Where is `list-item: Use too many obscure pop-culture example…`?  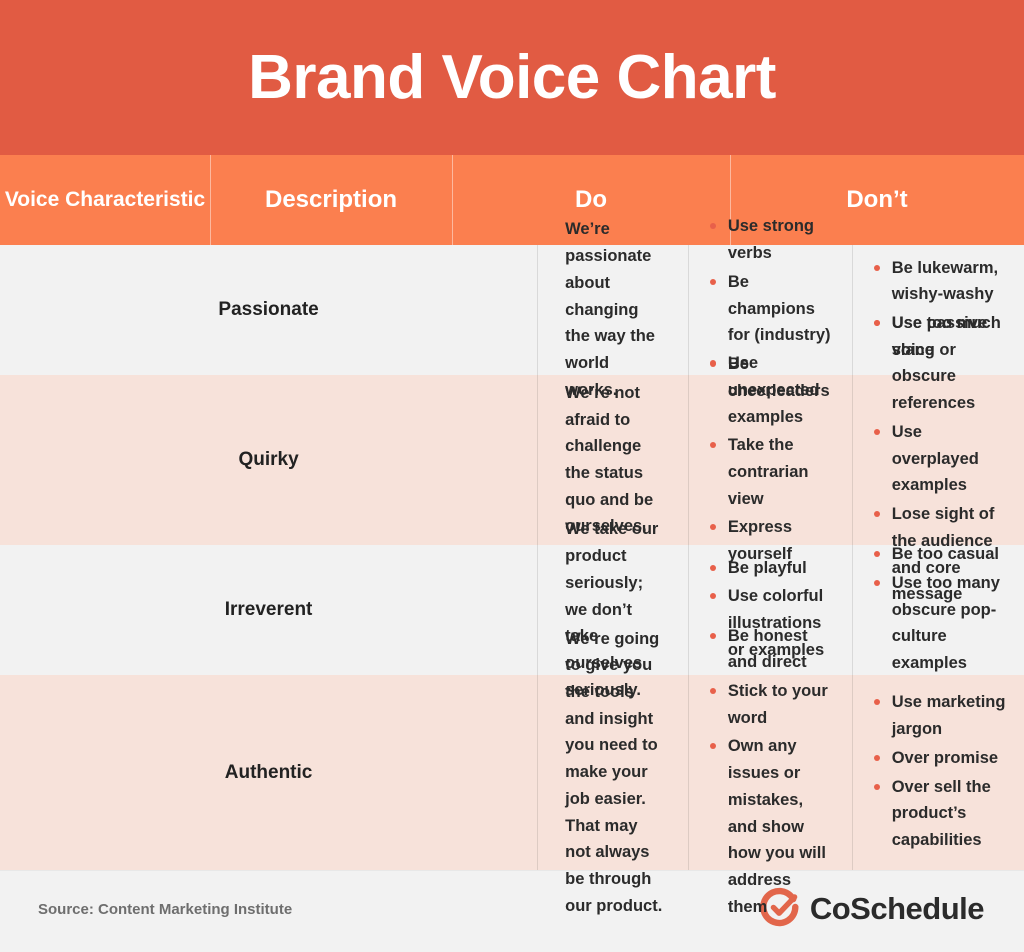 list-item: Use too many obscure pop-culture example… is located at coordinates (939, 623).